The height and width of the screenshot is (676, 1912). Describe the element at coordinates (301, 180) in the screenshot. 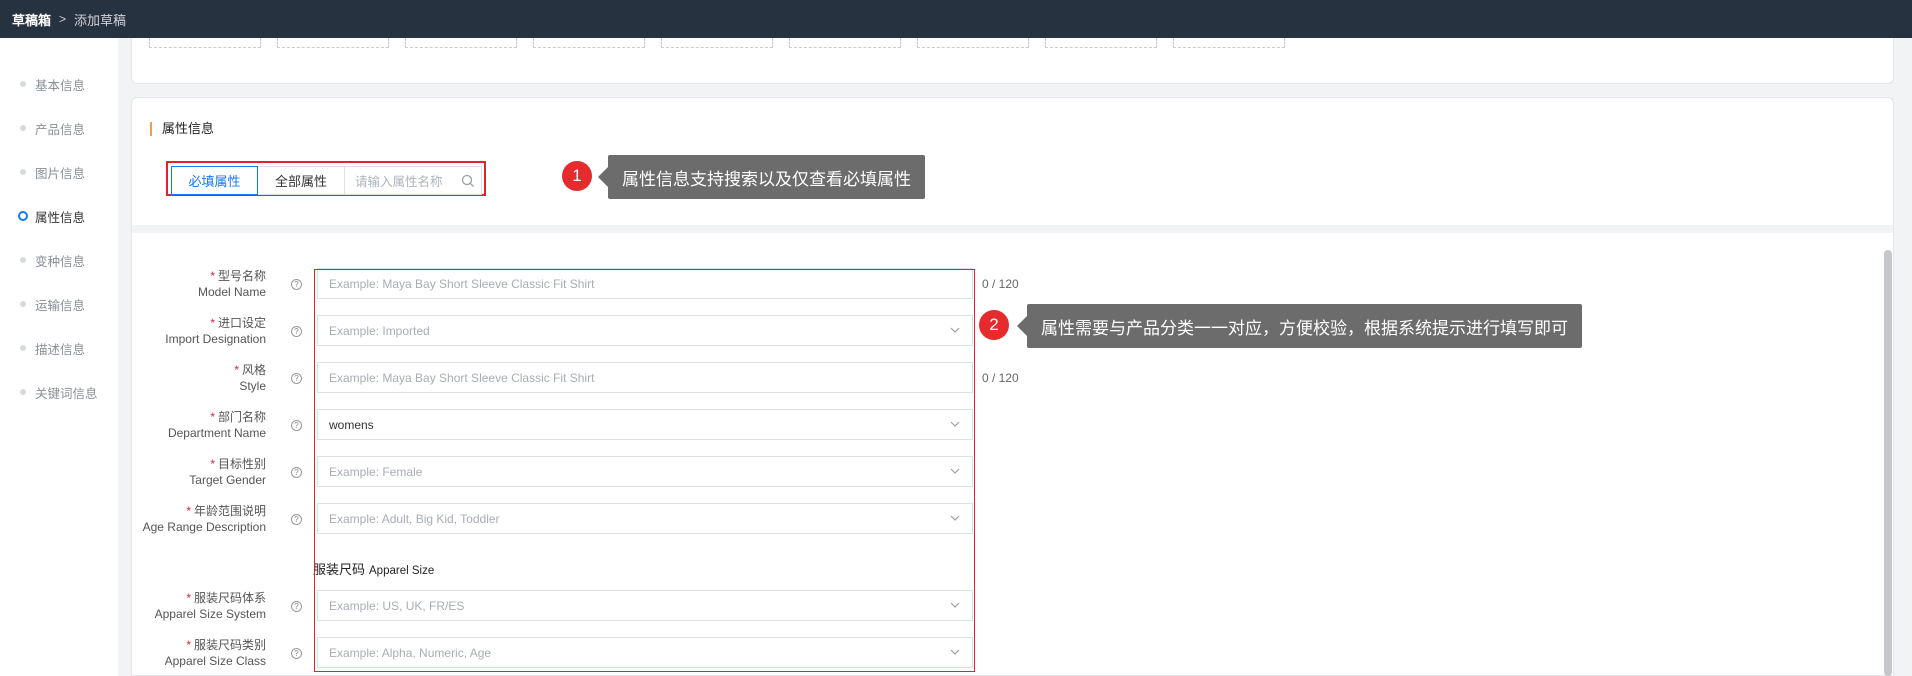

I see `all-attributes-tab: 全部属性` at that location.